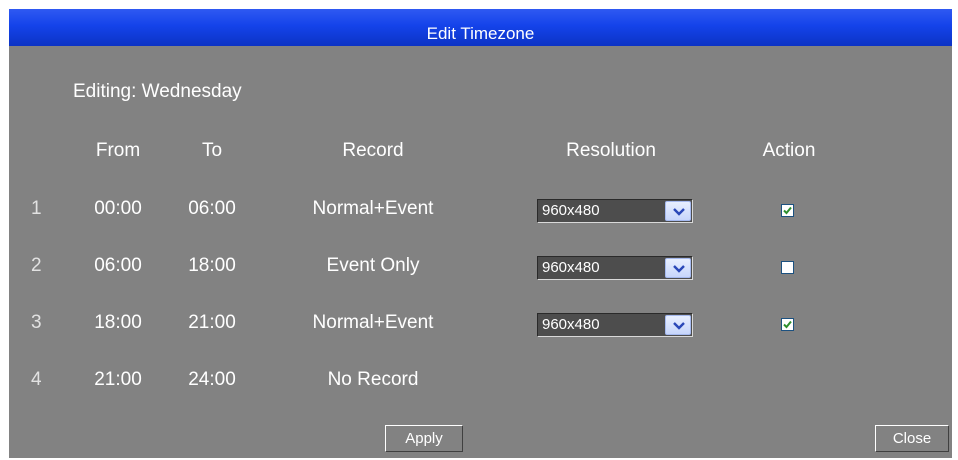 The height and width of the screenshot is (460, 958). Describe the element at coordinates (912, 438) in the screenshot. I see `close-button: Close` at that location.